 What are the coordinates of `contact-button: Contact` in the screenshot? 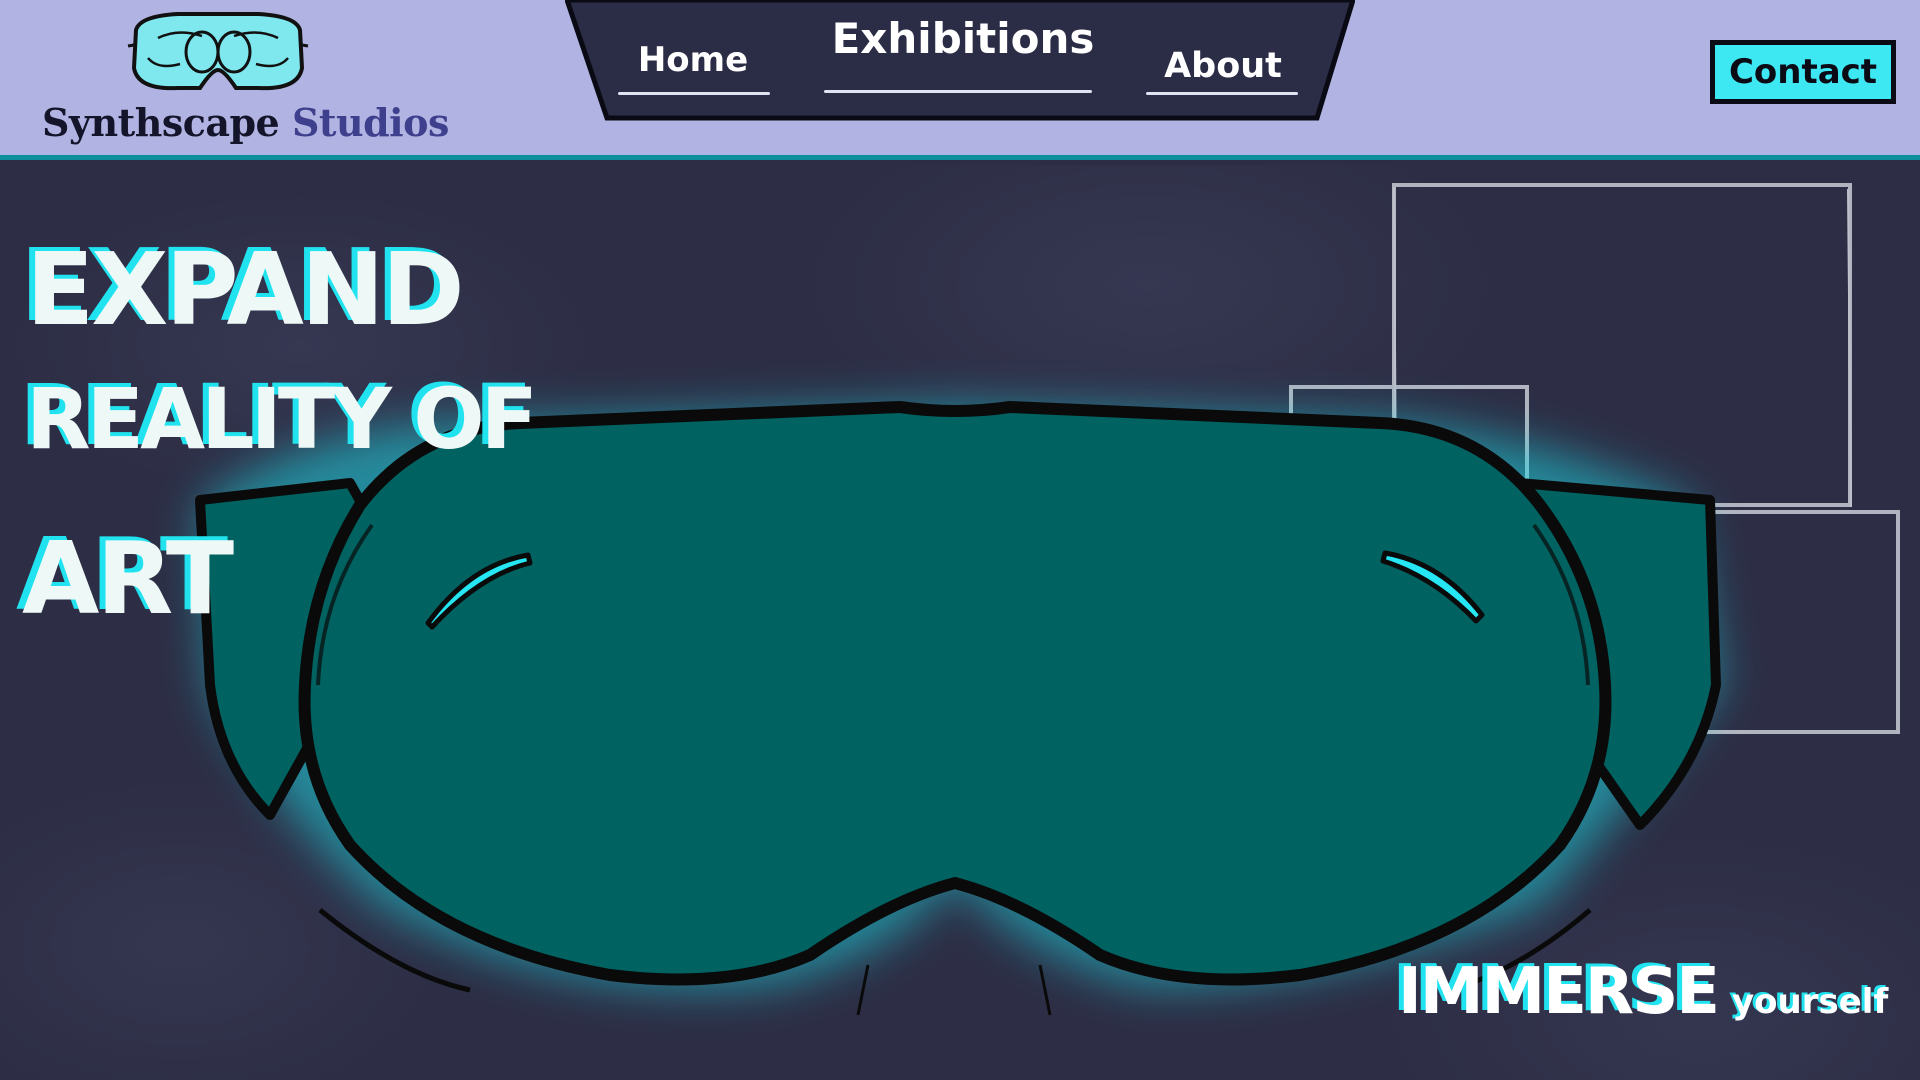 It's located at (1803, 72).